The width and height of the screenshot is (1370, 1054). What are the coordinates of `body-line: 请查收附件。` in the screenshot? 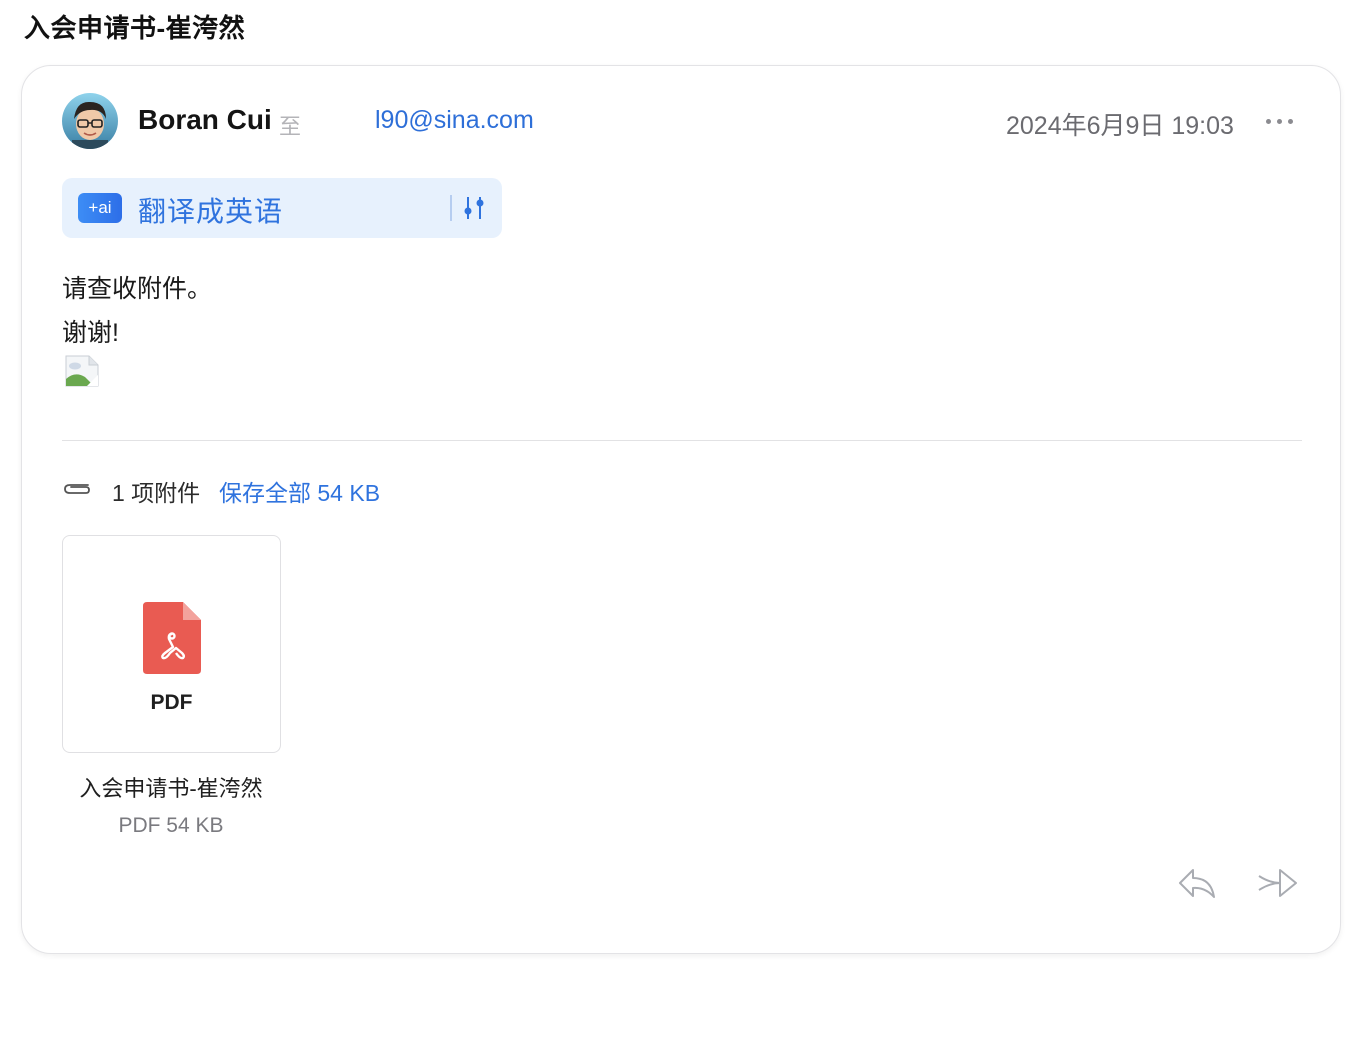 It's located at (137, 289).